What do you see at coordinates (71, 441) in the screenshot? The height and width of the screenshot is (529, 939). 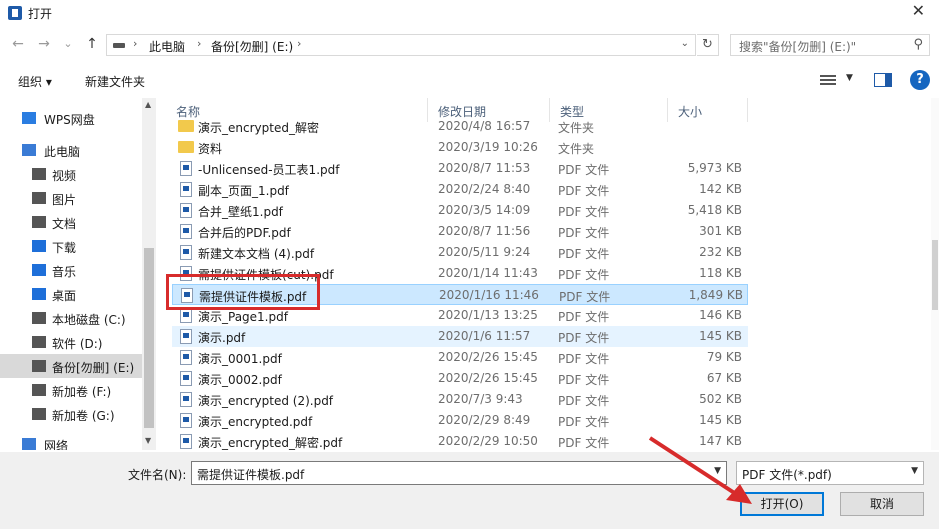 I see `sidebar-item: 网络` at bounding box center [71, 441].